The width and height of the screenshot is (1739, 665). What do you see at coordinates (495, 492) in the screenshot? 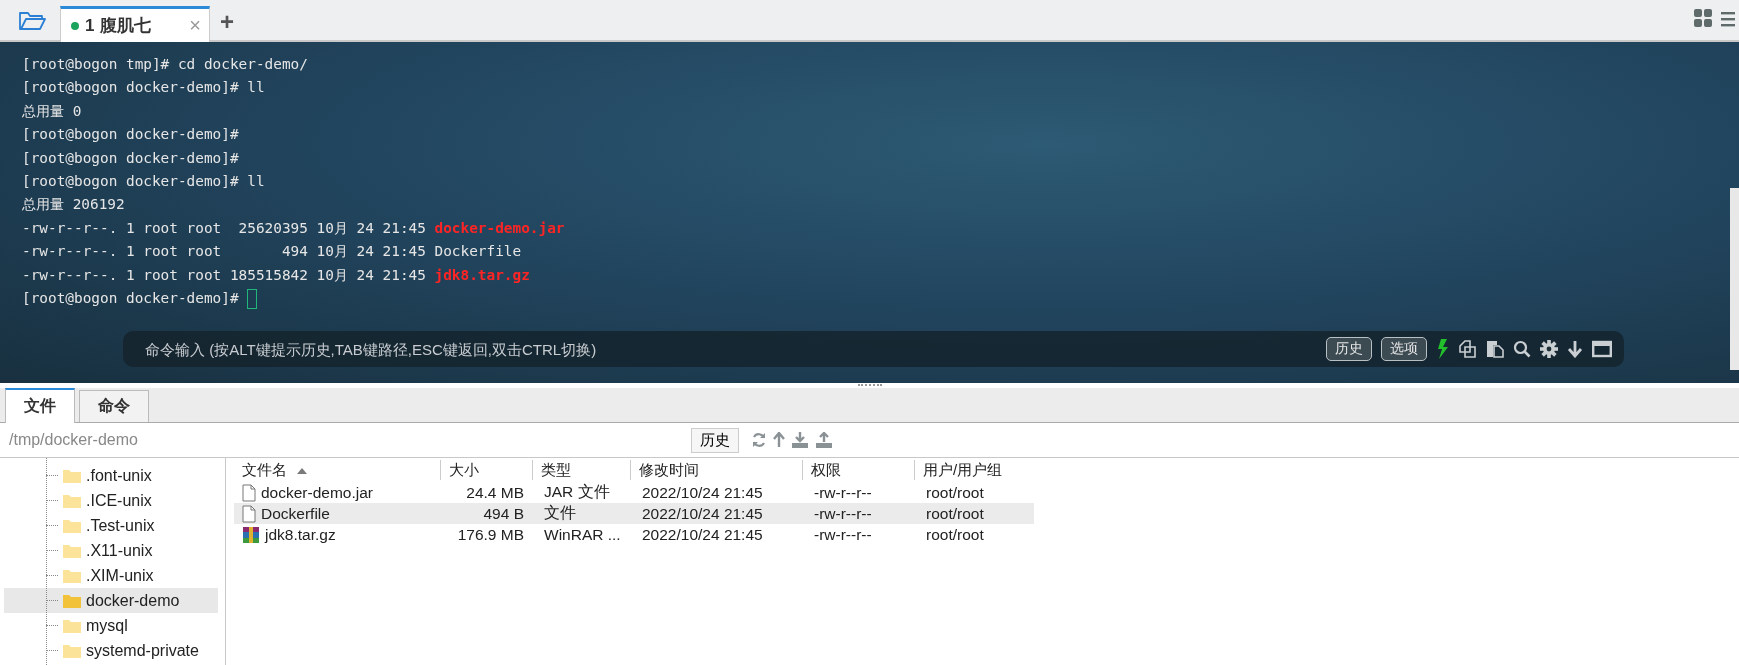
I see `table-cell: 24.4 MB` at bounding box center [495, 492].